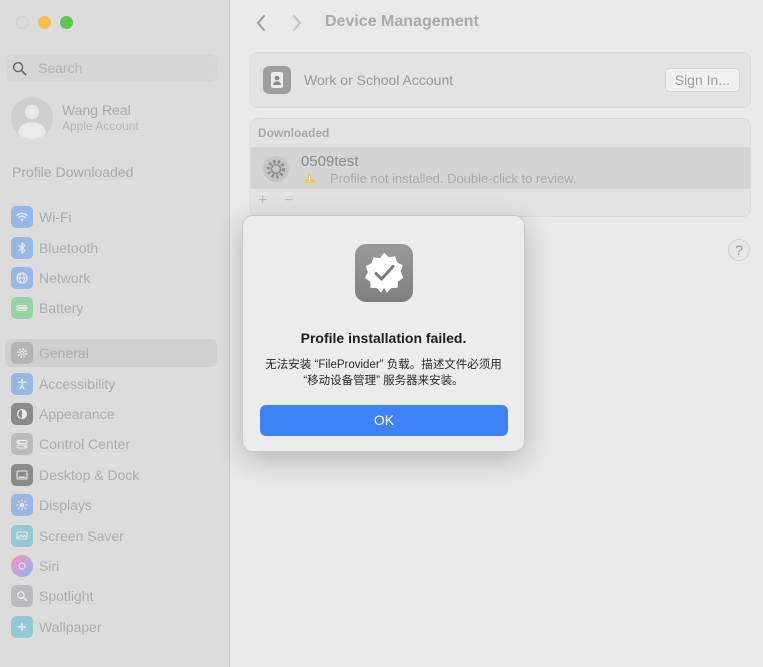  I want to click on back-icon, so click(261, 23).